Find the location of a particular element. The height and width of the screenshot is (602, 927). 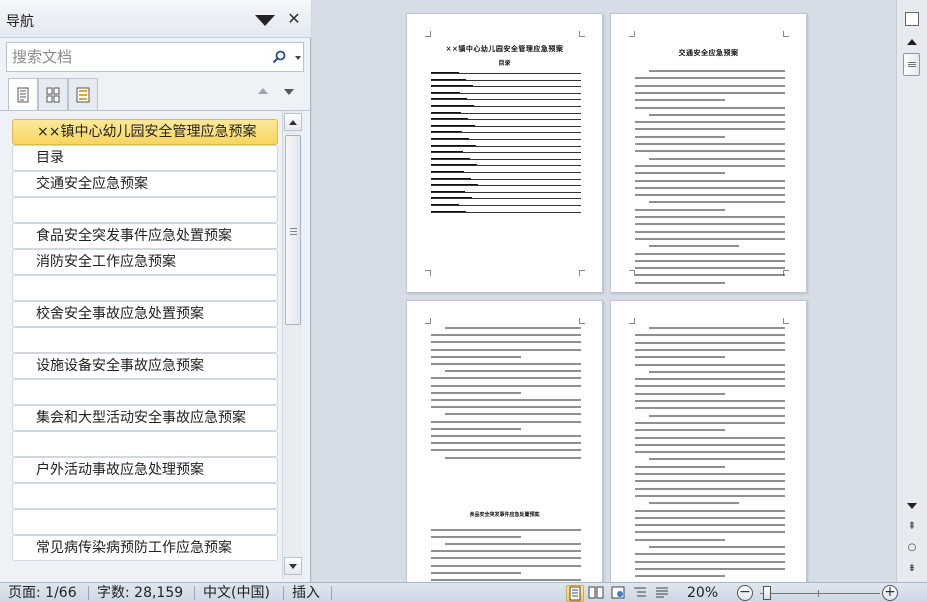

tab-results is located at coordinates (83, 94).